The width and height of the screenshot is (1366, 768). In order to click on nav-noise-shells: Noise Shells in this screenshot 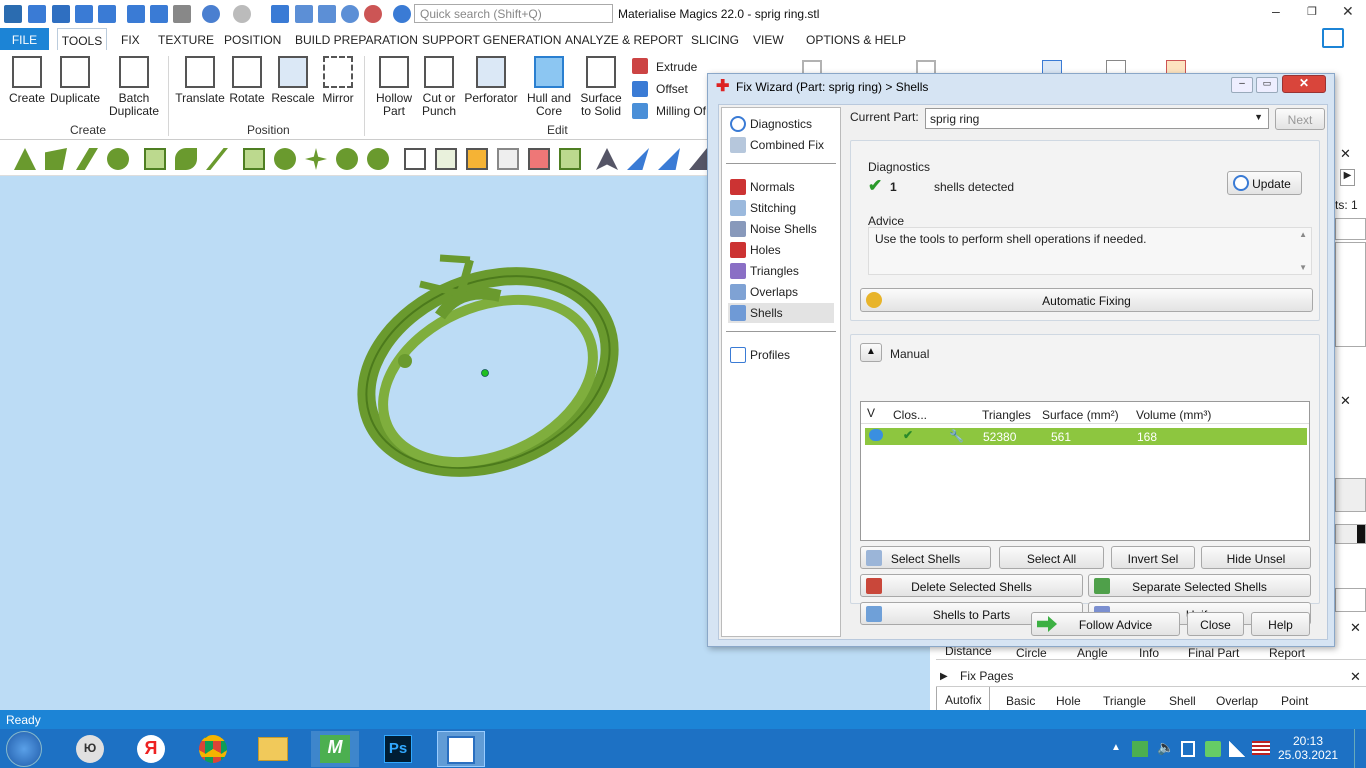, I will do `click(781, 229)`.